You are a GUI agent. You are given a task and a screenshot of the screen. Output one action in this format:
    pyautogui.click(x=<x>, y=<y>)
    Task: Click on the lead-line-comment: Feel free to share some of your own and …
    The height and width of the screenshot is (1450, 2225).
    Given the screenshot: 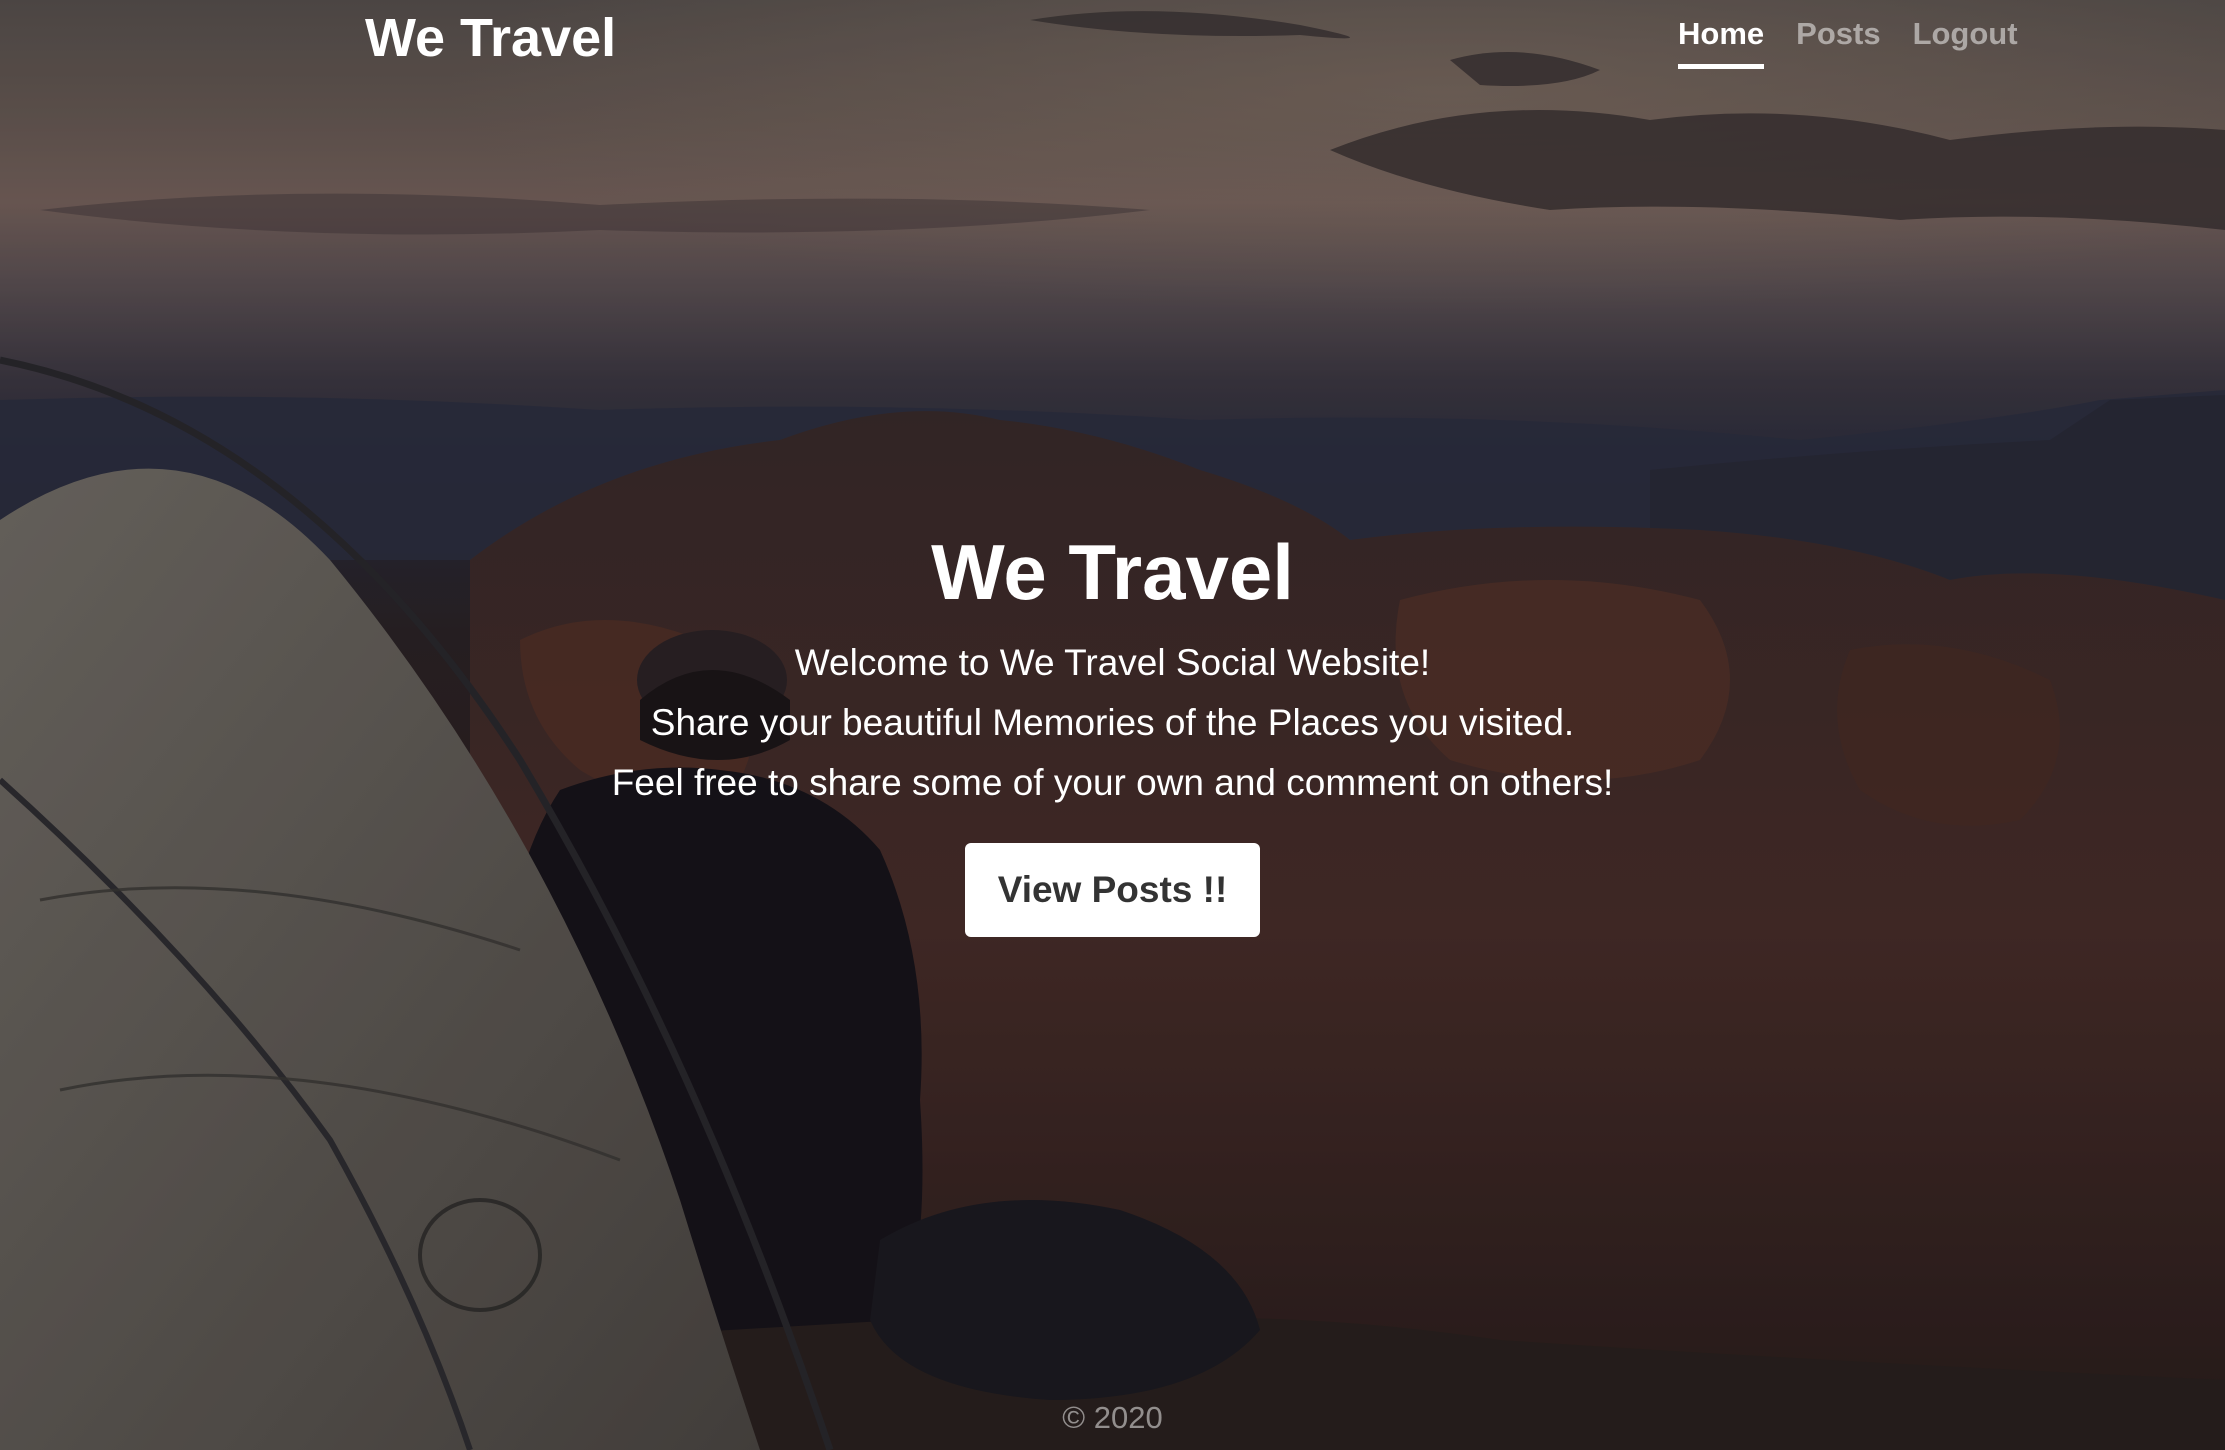 What is the action you would take?
    pyautogui.click(x=1112, y=782)
    